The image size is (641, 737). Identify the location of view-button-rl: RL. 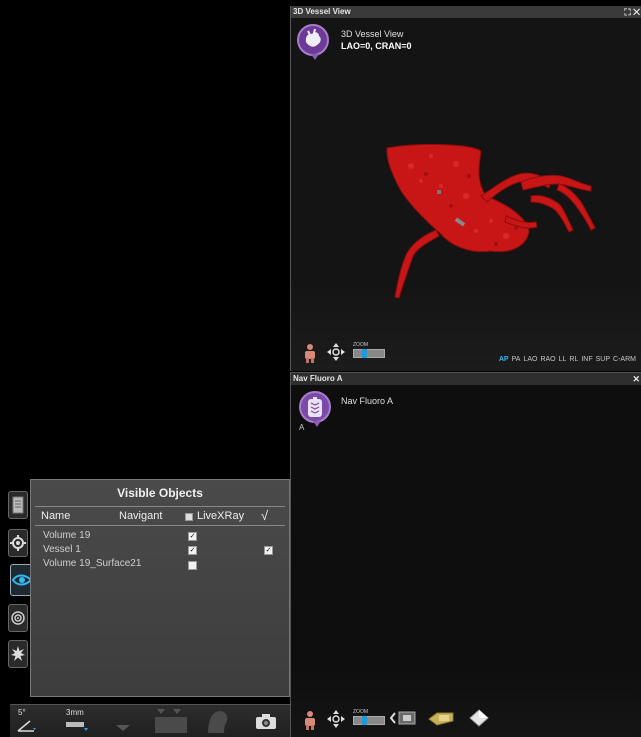
(573, 359).